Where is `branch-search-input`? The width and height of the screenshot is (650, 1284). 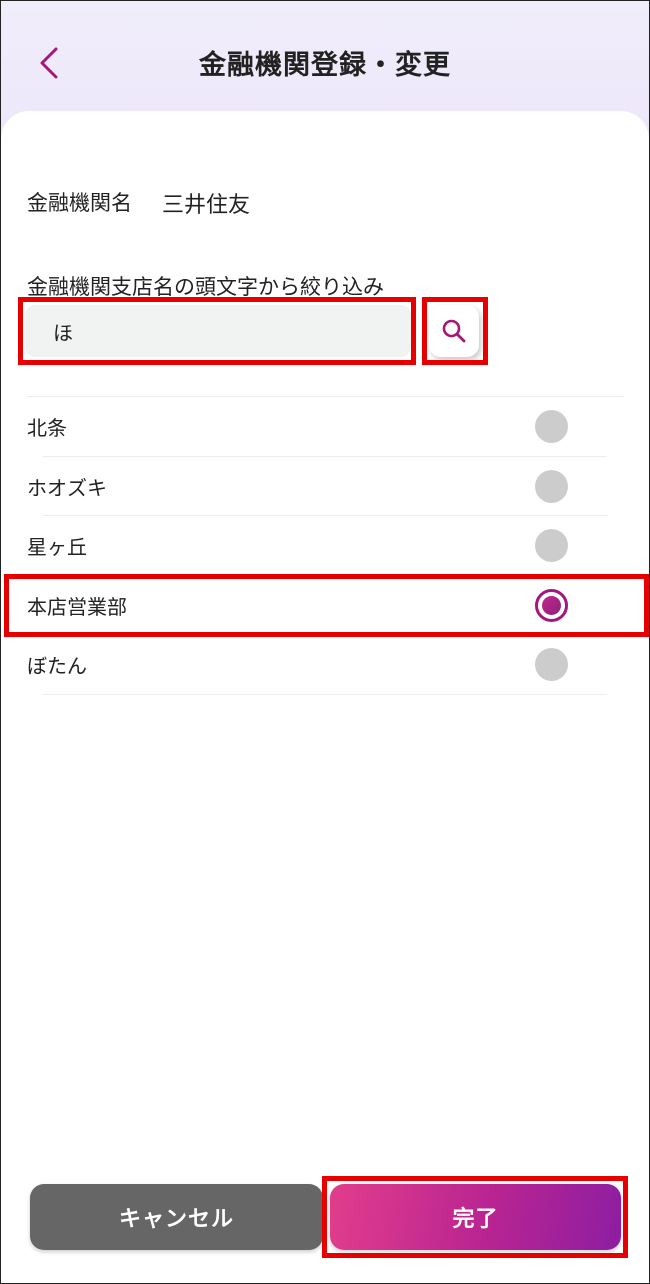
branch-search-input is located at coordinates (218, 331).